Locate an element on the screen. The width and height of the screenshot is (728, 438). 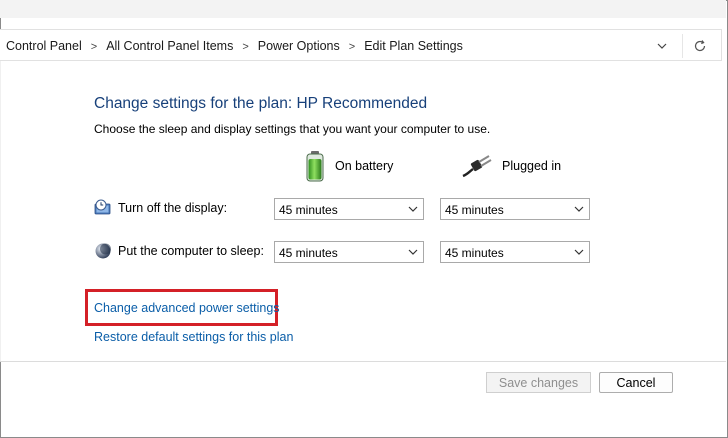
breadcrumb-control-panel: Control Panel is located at coordinates (44, 46).